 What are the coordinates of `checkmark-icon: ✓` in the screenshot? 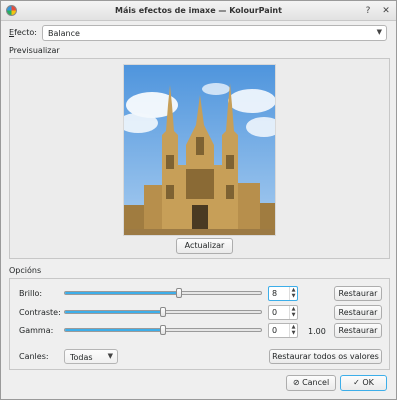 It's located at (358, 382).